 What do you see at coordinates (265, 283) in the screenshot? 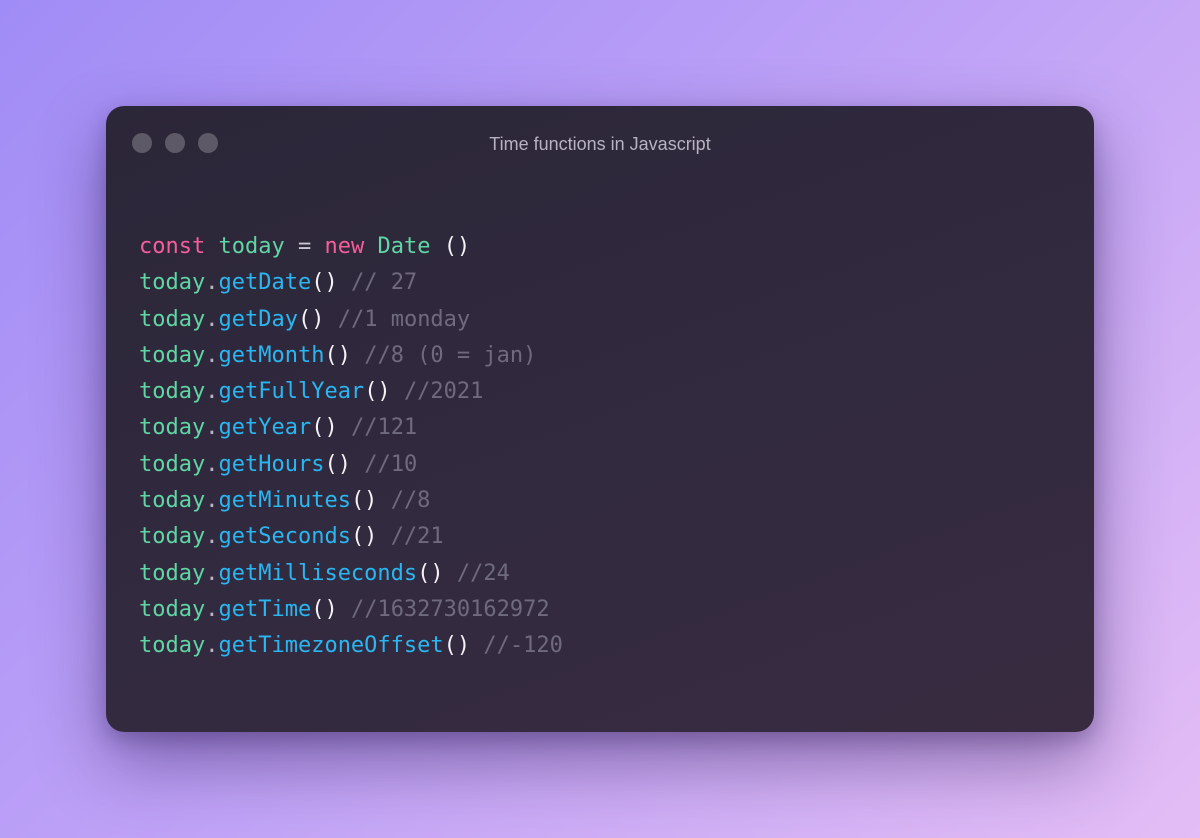
I see `method-name: getDate` at bounding box center [265, 283].